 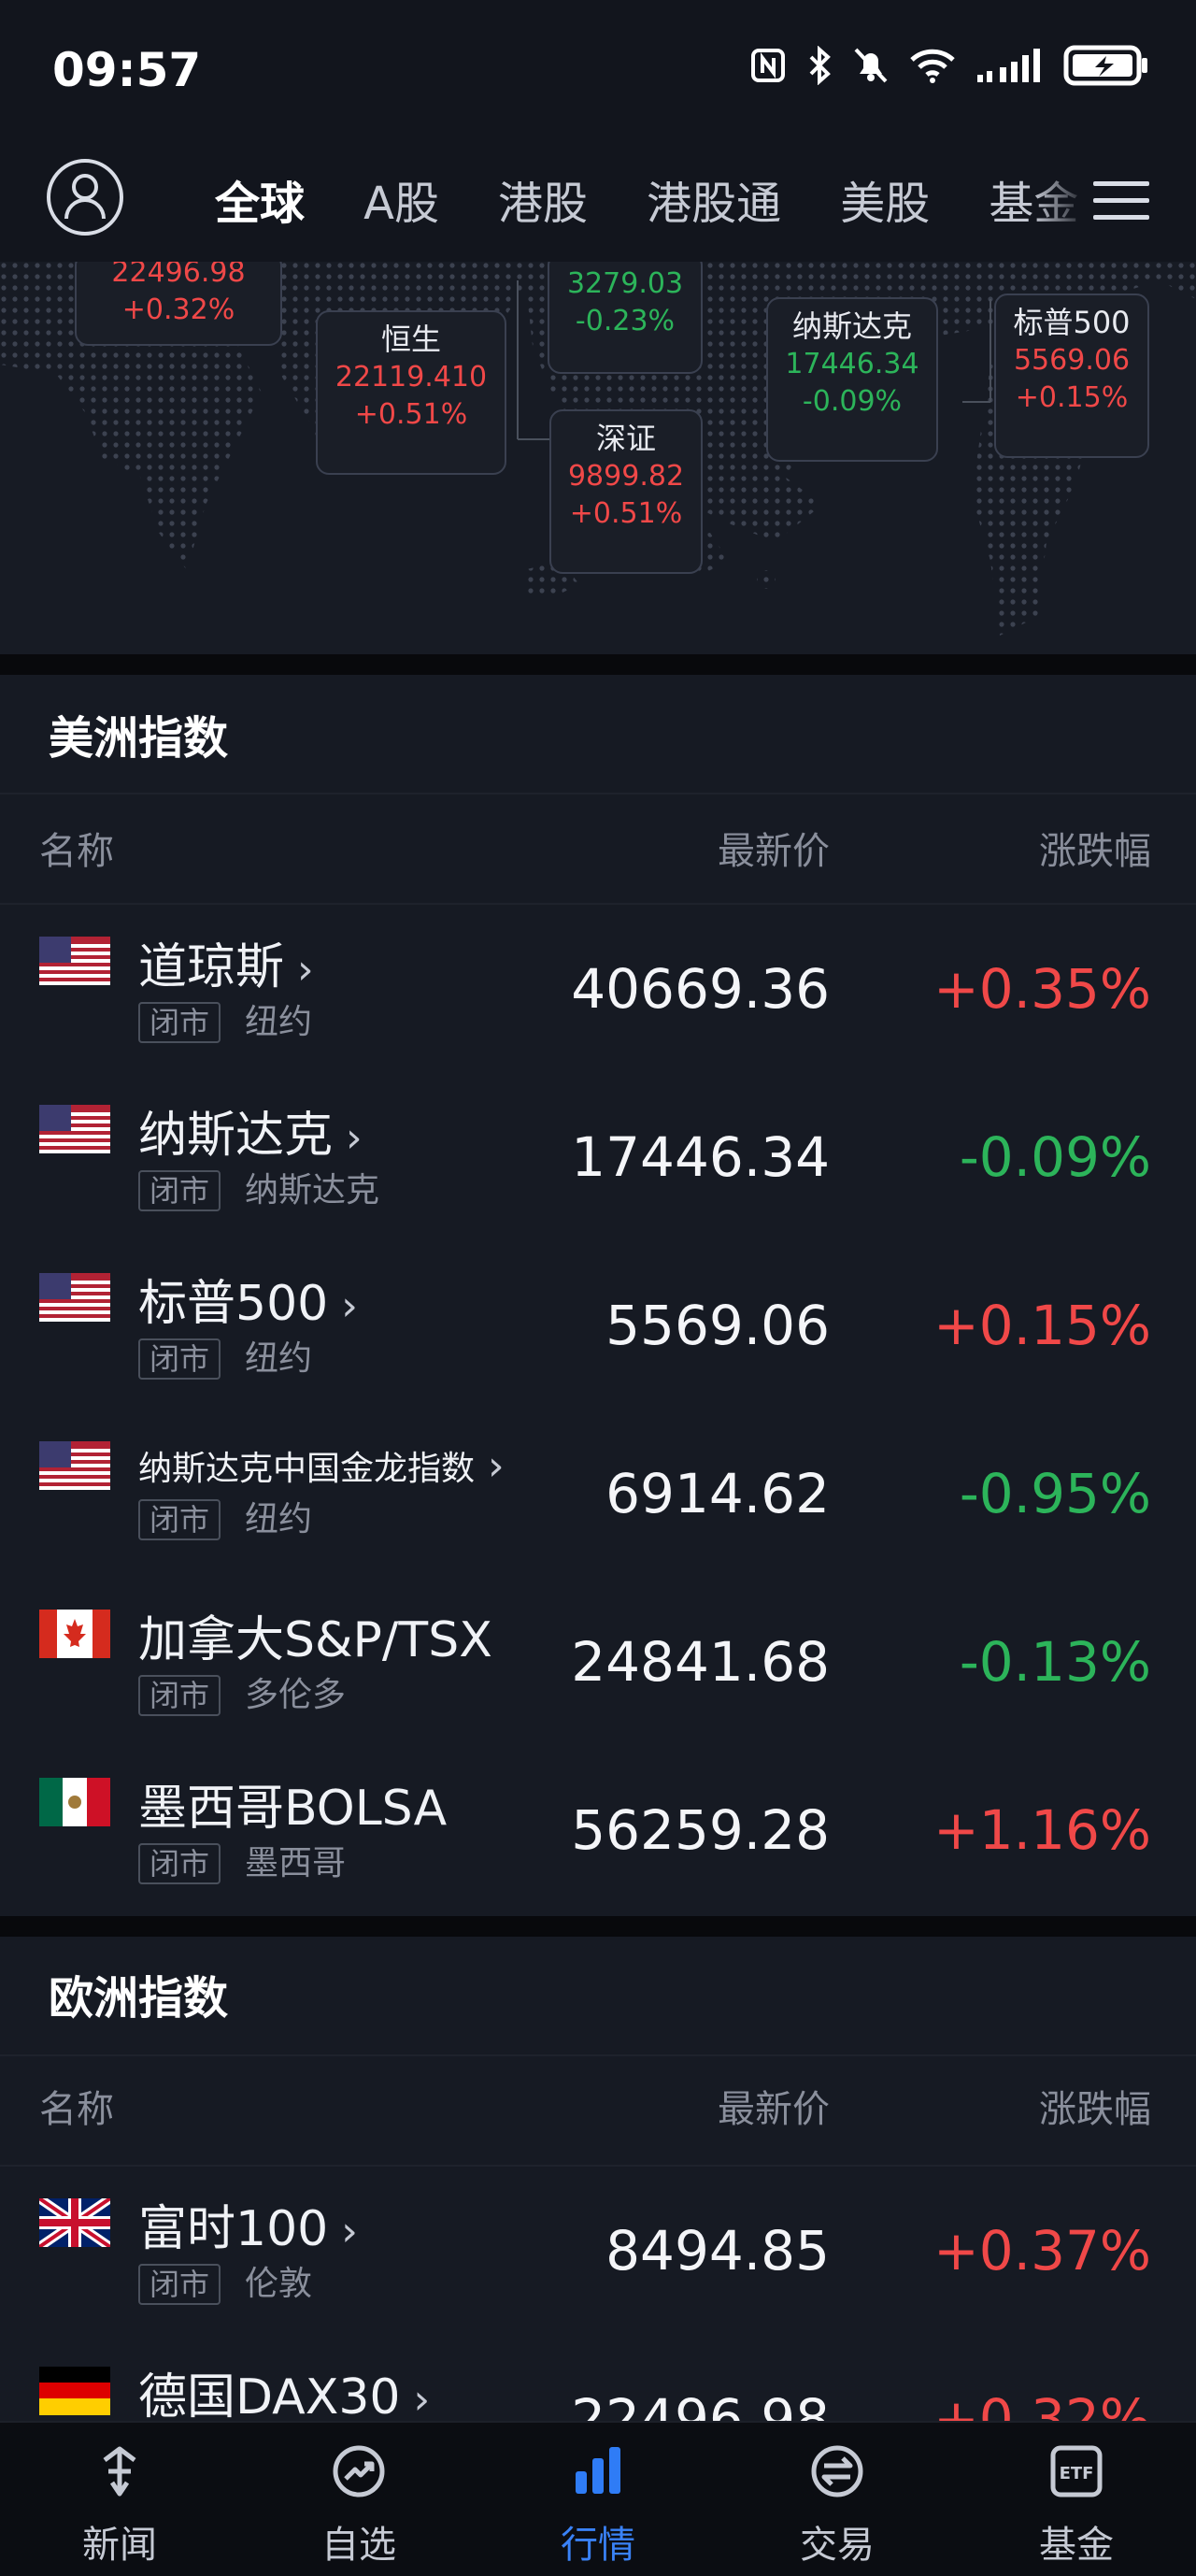 What do you see at coordinates (296, 1695) in the screenshot?
I see `exchange-city: 多伦多` at bounding box center [296, 1695].